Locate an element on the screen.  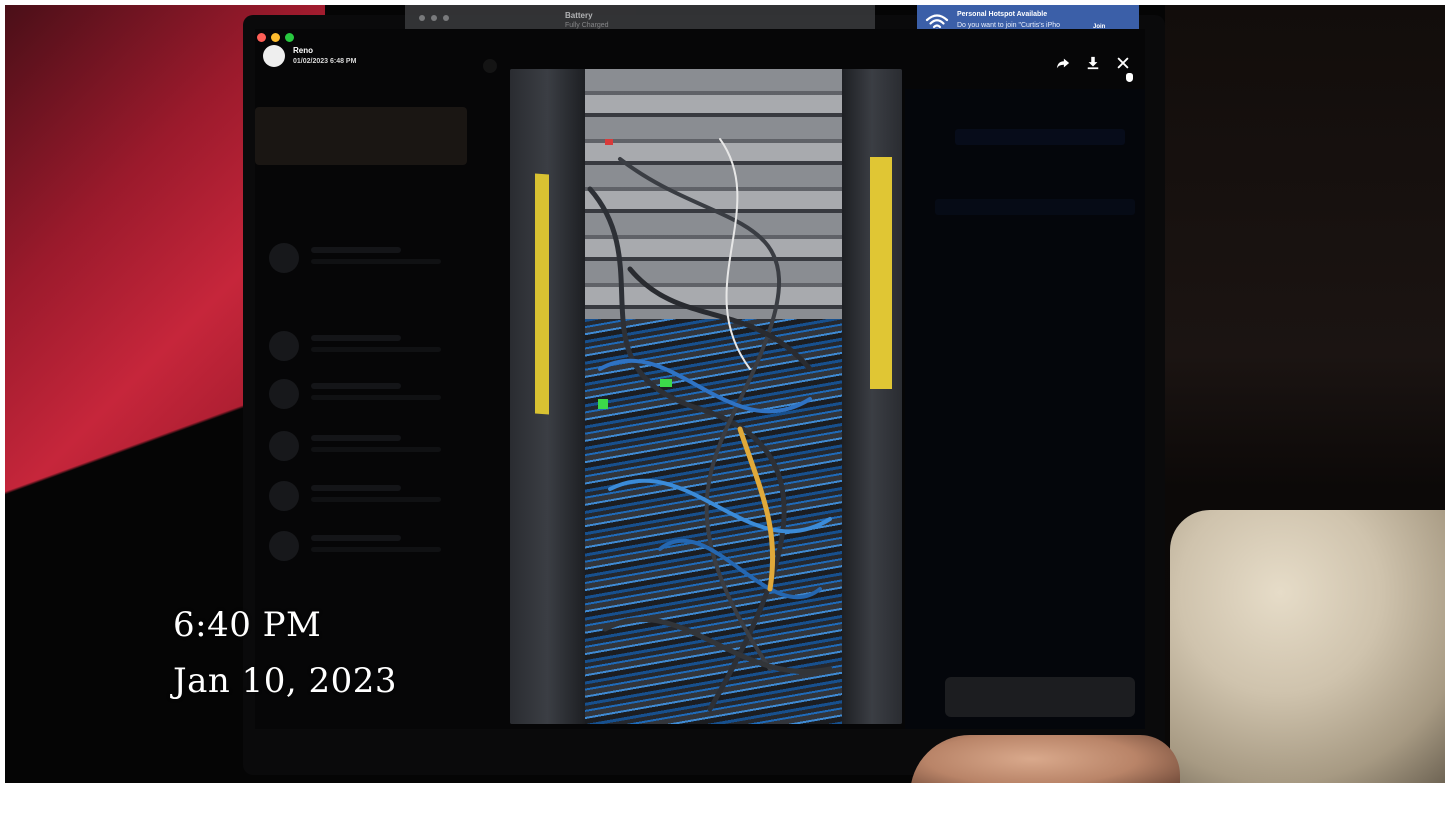
power-strip-right is located at coordinates (881, 273).